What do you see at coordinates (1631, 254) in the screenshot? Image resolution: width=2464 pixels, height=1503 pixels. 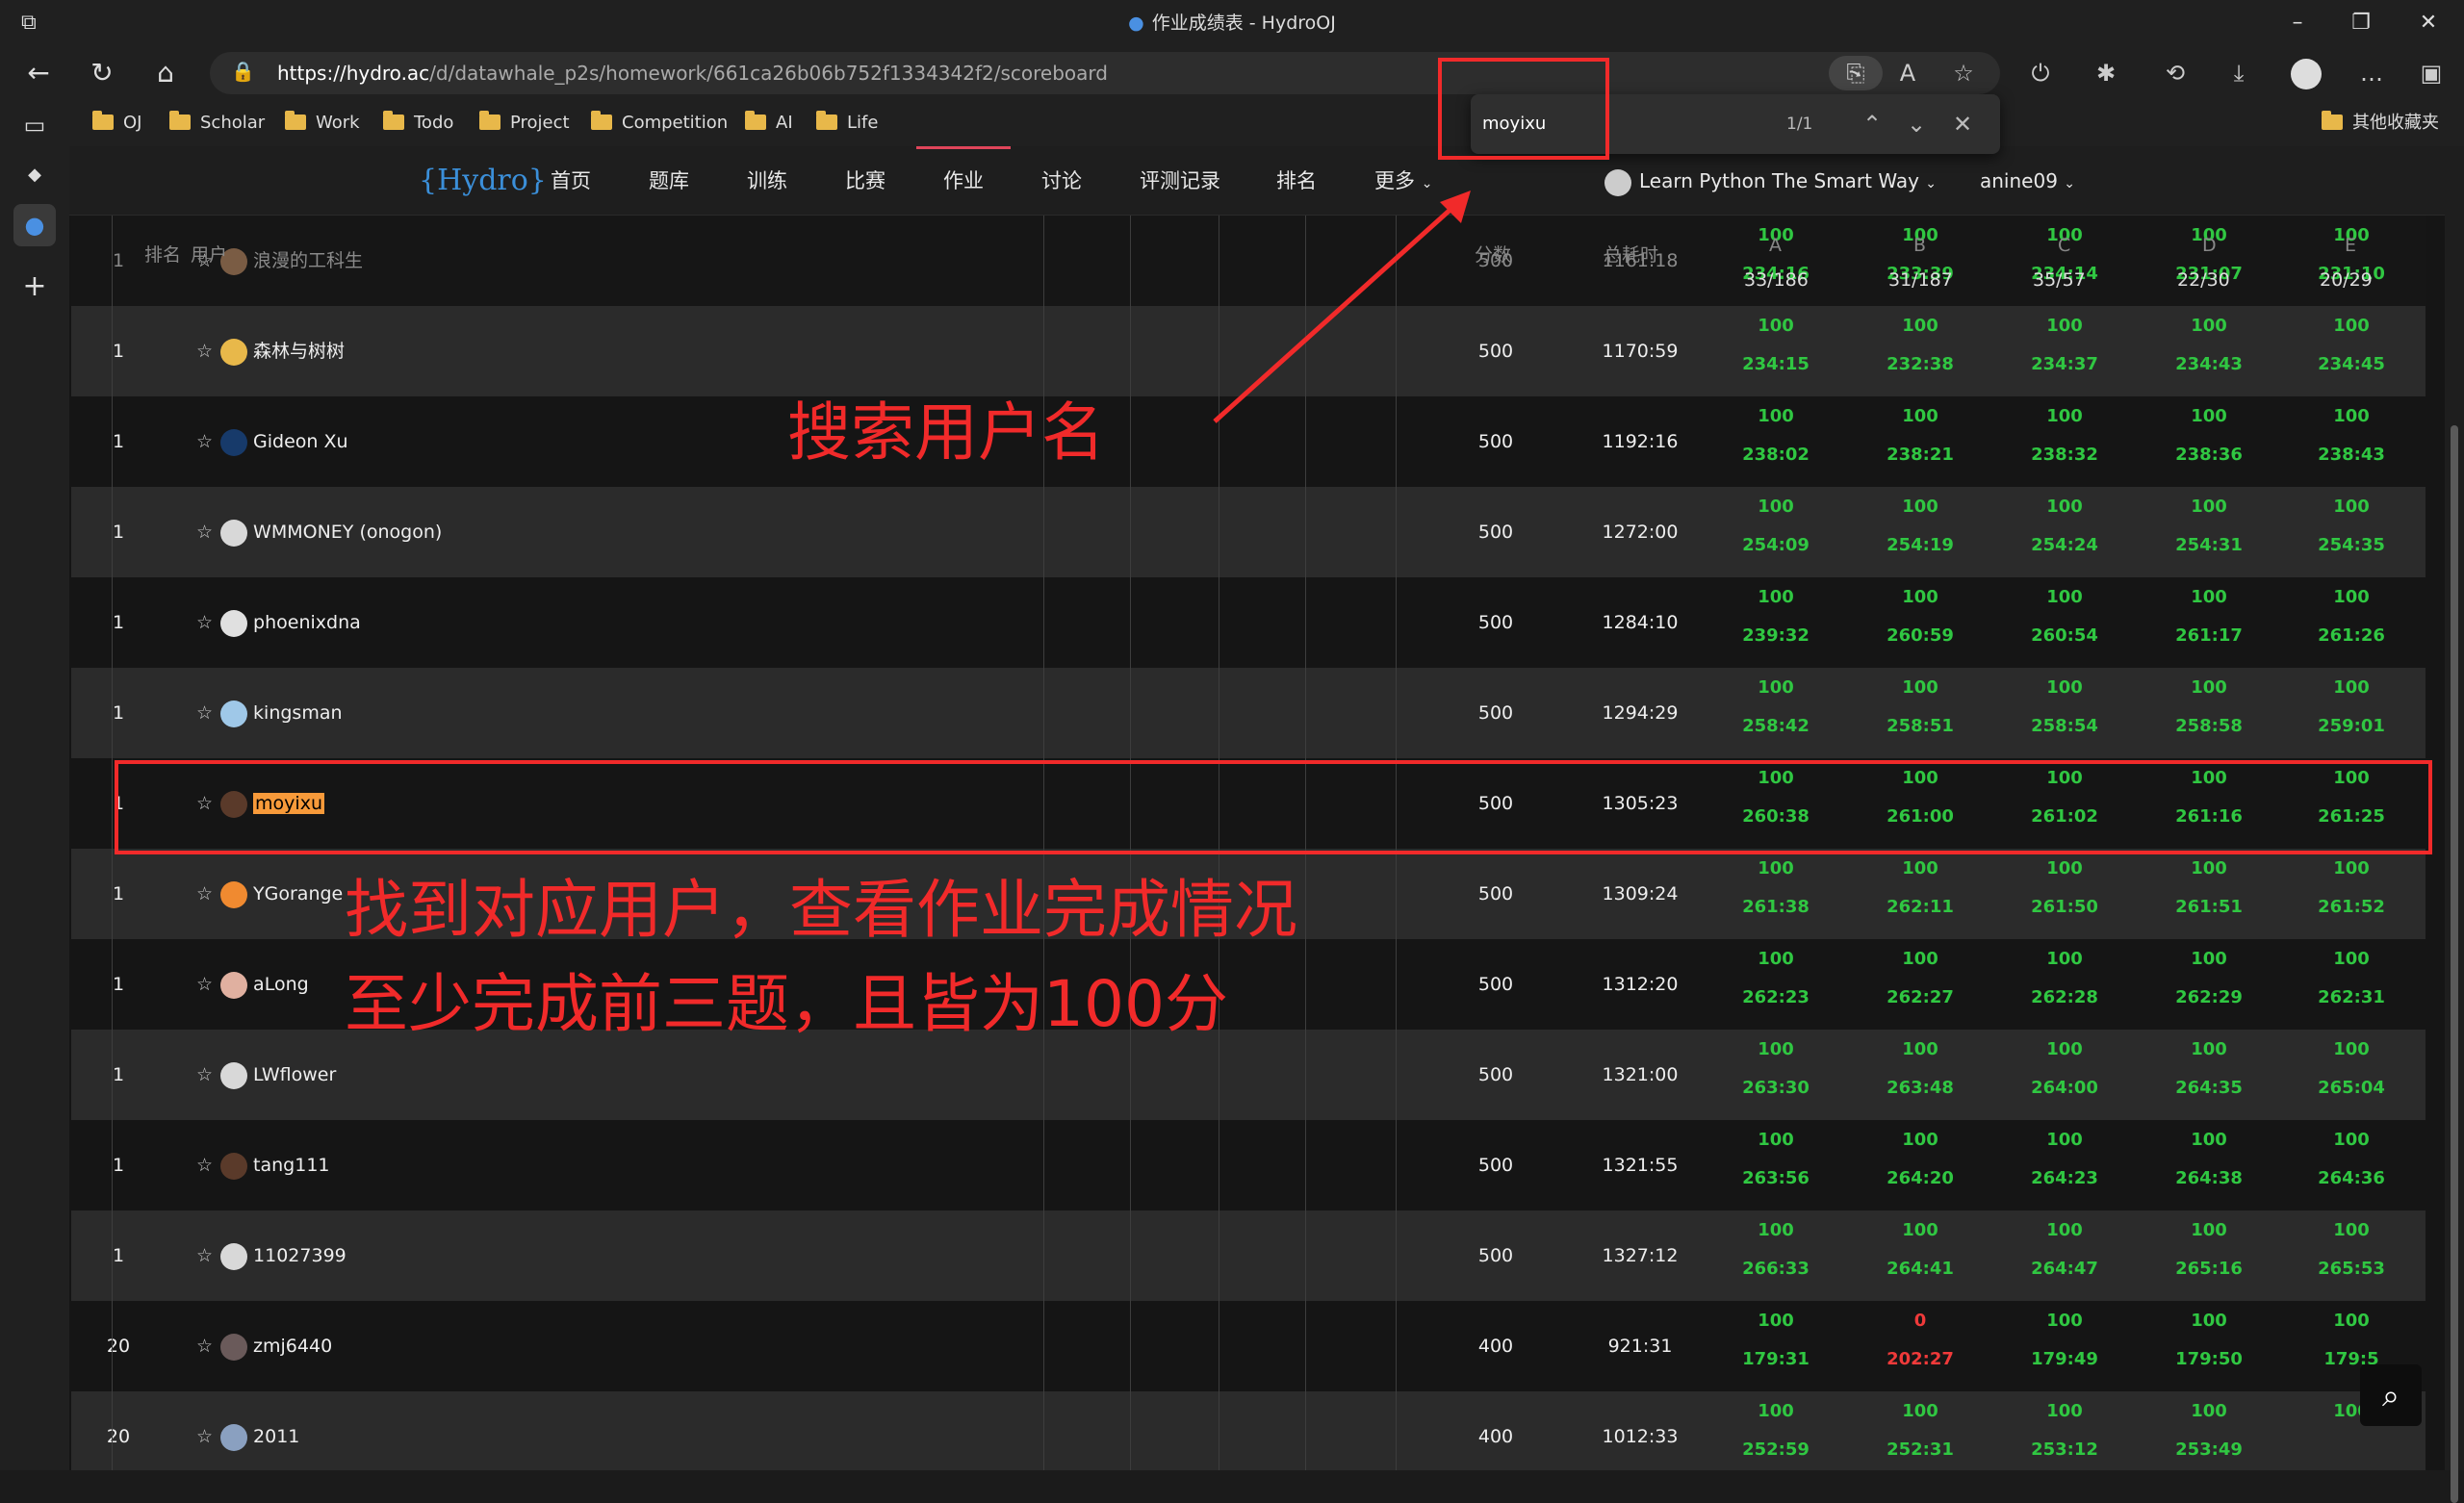 I see `column-header: 总耗时` at bounding box center [1631, 254].